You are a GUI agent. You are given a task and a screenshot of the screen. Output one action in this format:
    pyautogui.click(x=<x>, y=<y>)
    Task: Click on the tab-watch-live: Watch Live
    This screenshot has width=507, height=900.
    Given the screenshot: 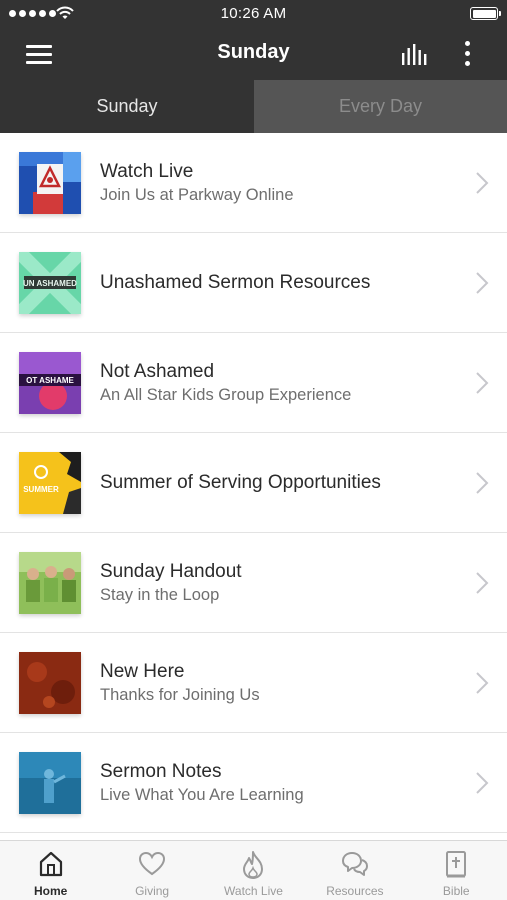 What is the action you would take?
    pyautogui.click(x=253, y=870)
    